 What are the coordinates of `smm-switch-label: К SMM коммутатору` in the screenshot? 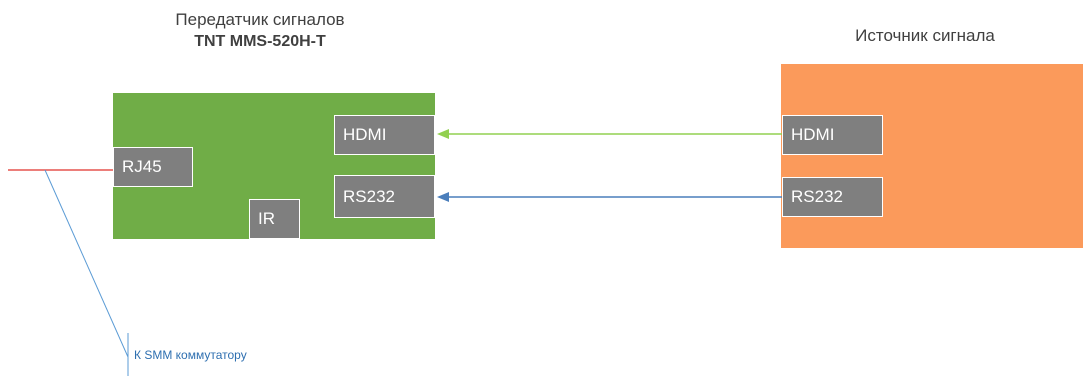 It's located at (190, 355).